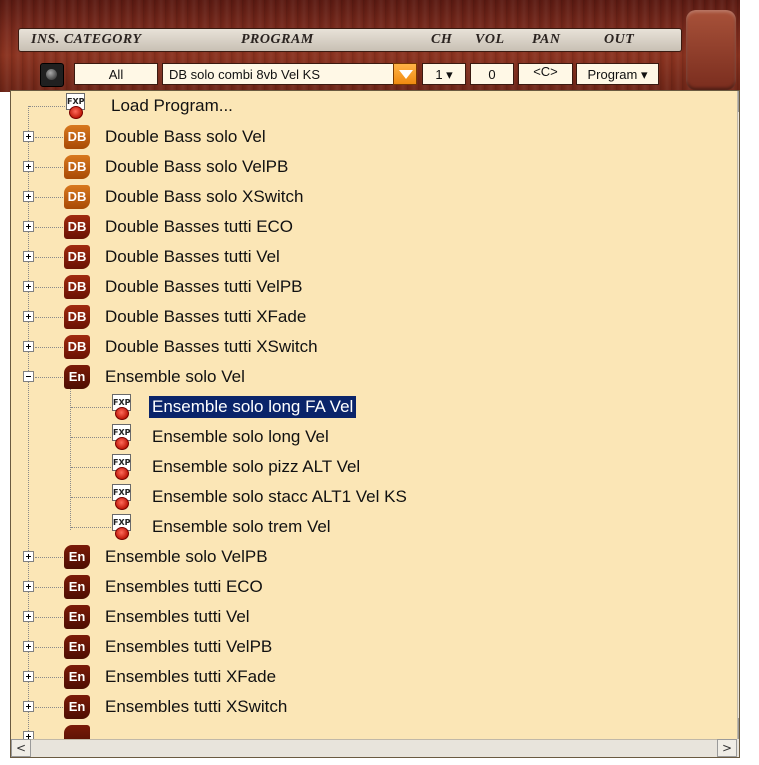 Image resolution: width=759 pixels, height=765 pixels. I want to click on tree-item: En Ensembles tutti ECO, so click(374, 587).